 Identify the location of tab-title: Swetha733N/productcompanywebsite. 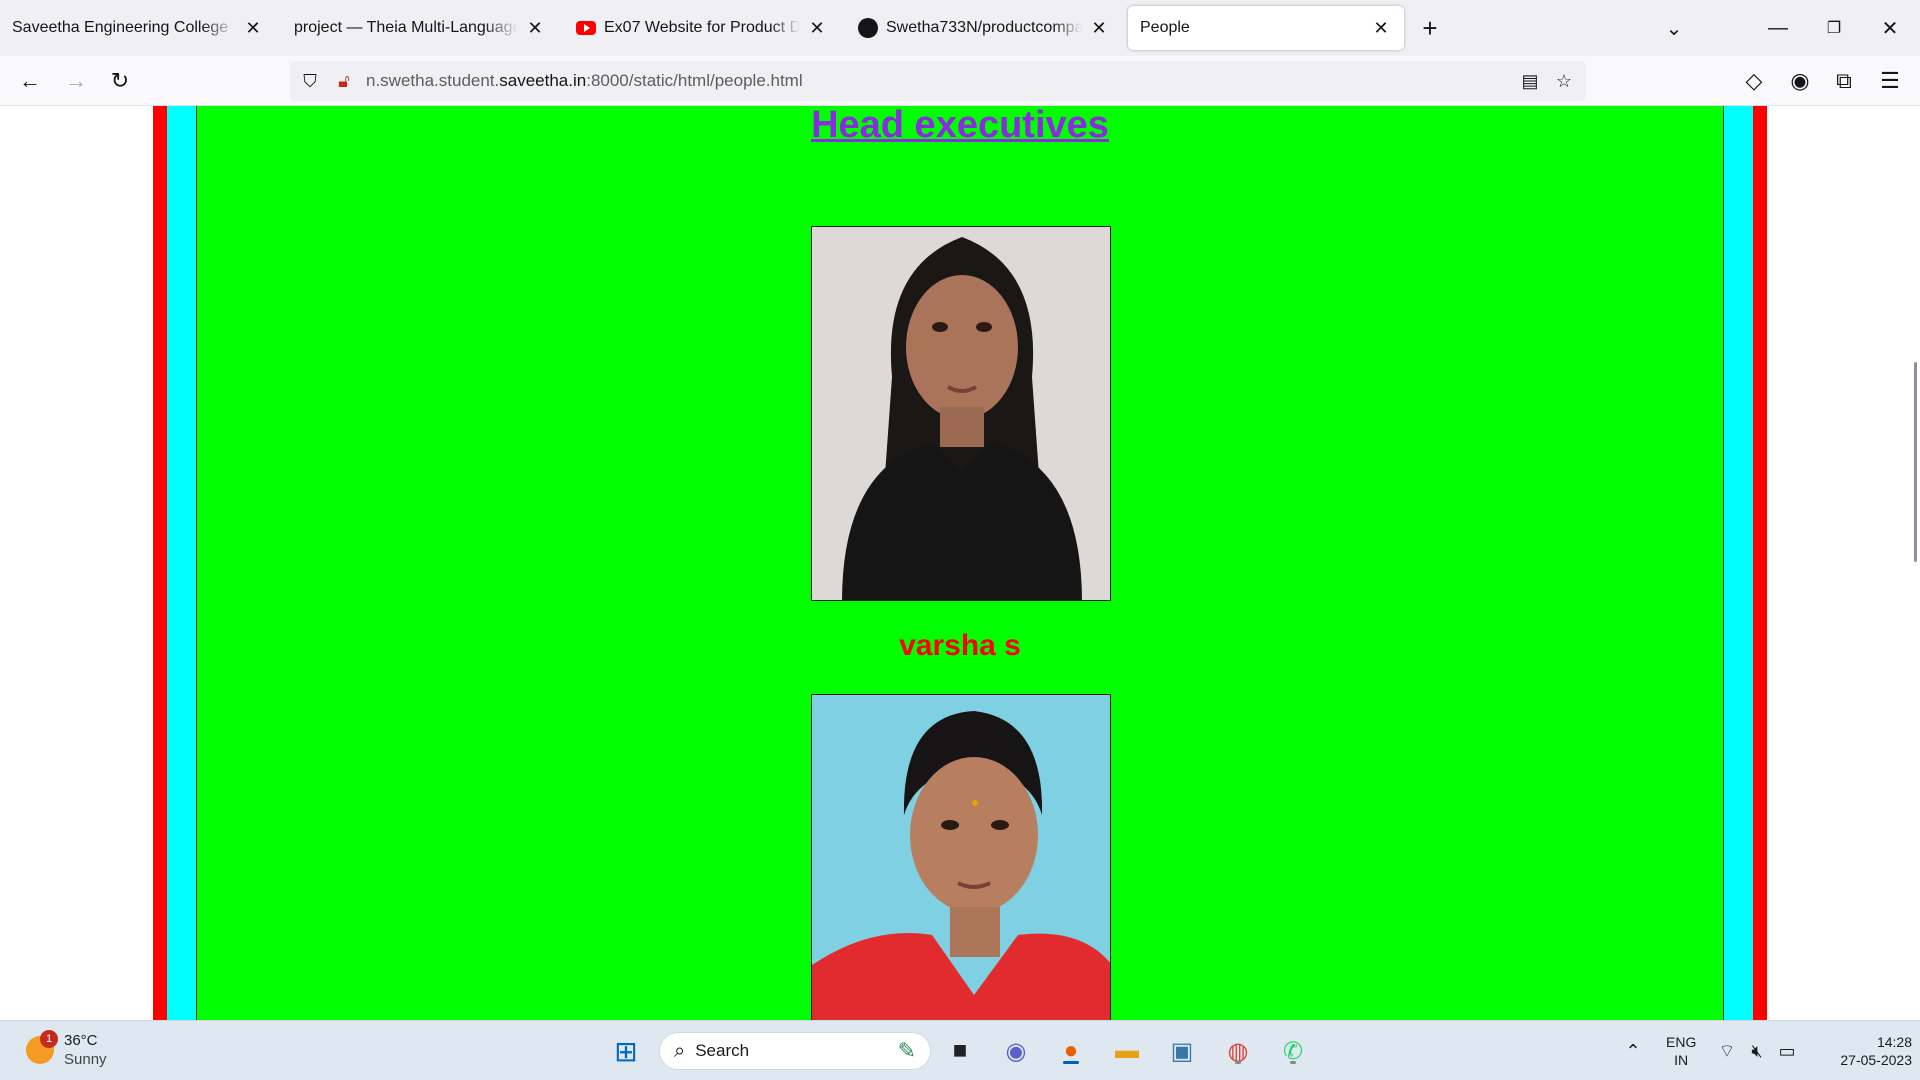
(984, 27).